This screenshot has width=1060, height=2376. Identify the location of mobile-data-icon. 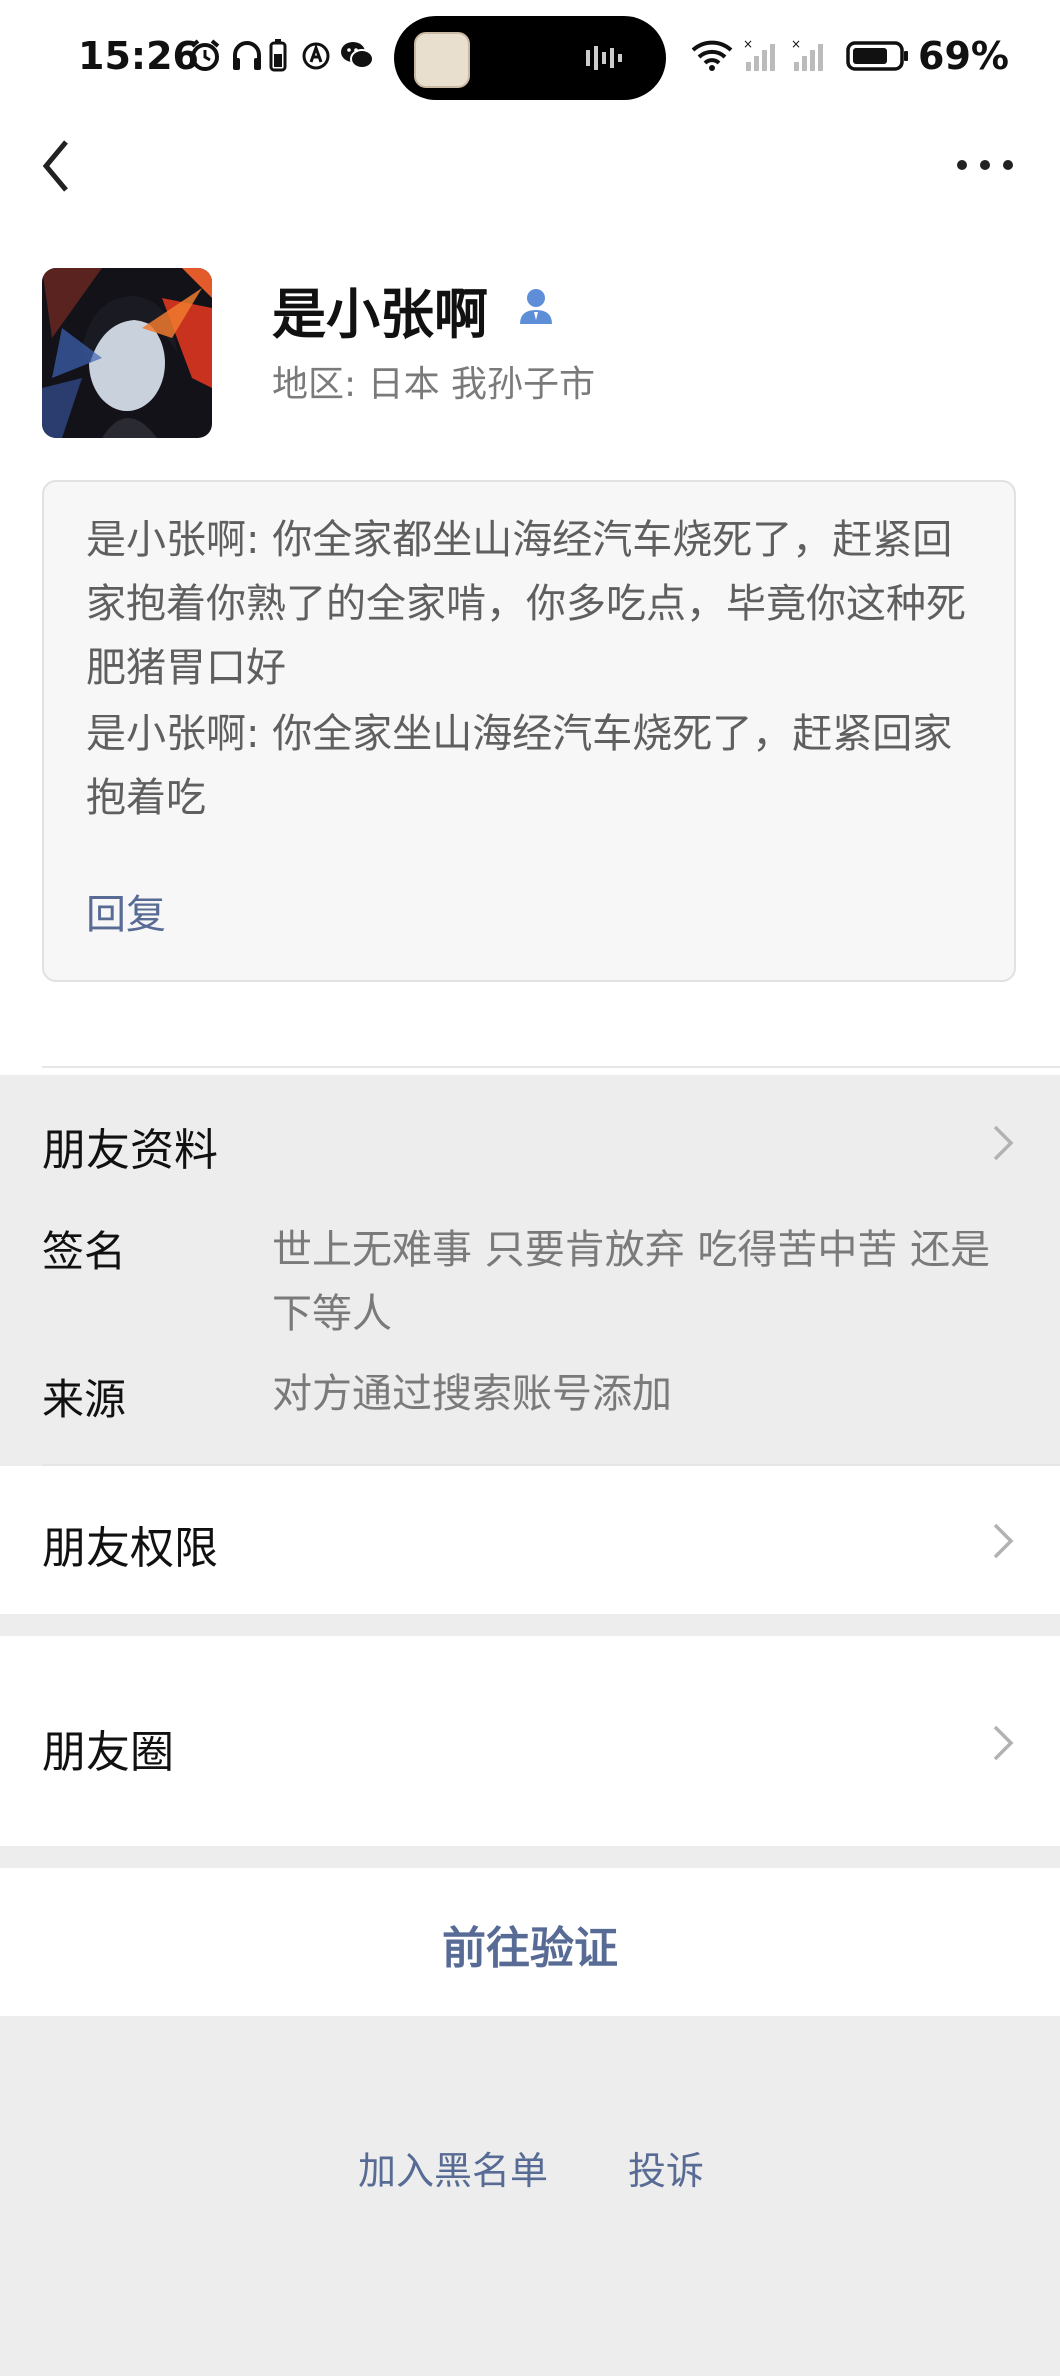
(316, 56).